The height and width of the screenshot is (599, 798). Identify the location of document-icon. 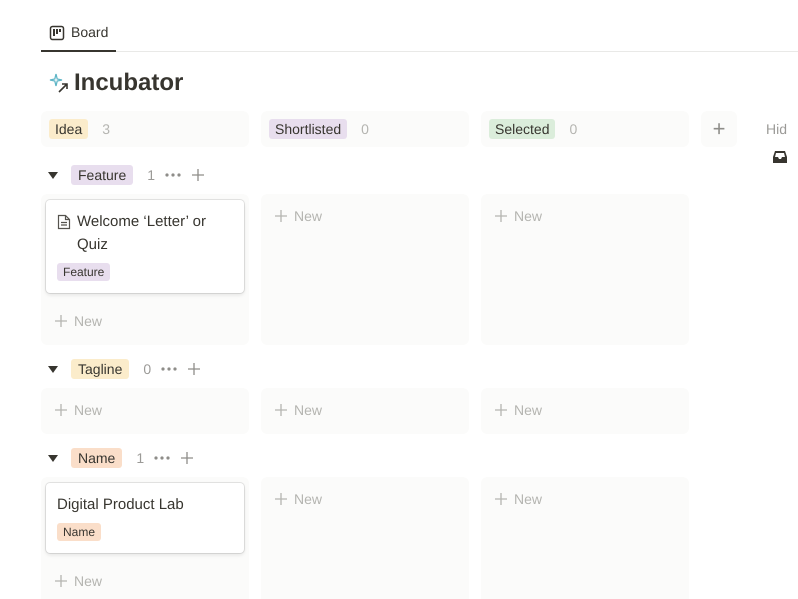
(64, 222).